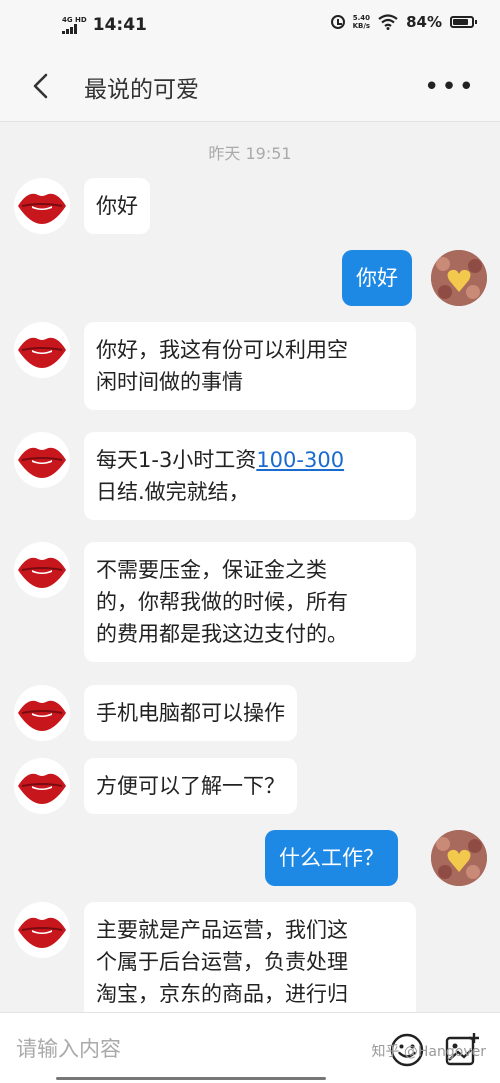  Describe the element at coordinates (169, 382) in the screenshot. I see `message-line: 闲时间做的事情` at that location.